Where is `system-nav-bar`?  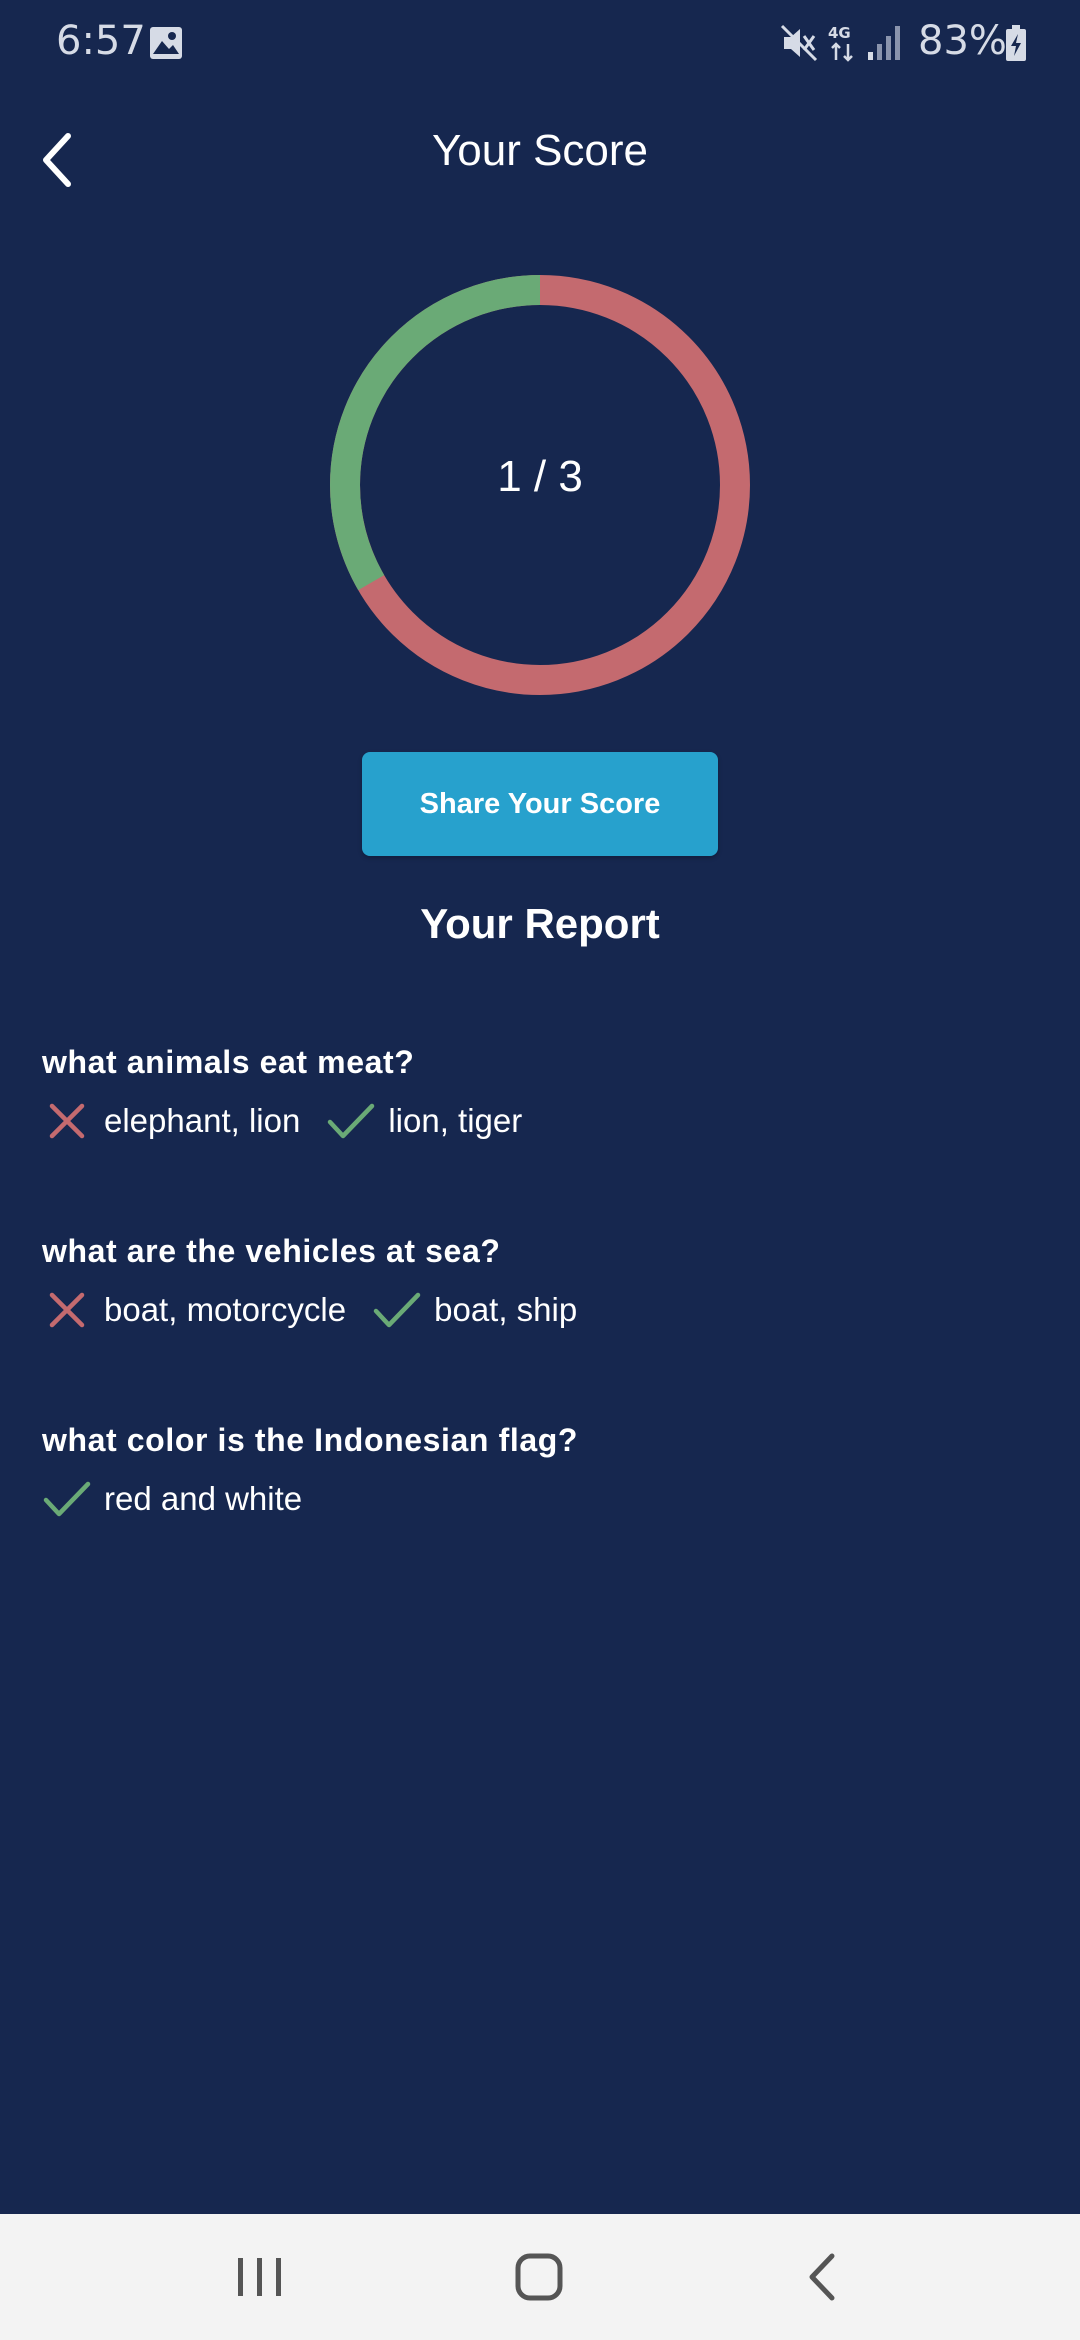
system-nav-bar is located at coordinates (540, 2277).